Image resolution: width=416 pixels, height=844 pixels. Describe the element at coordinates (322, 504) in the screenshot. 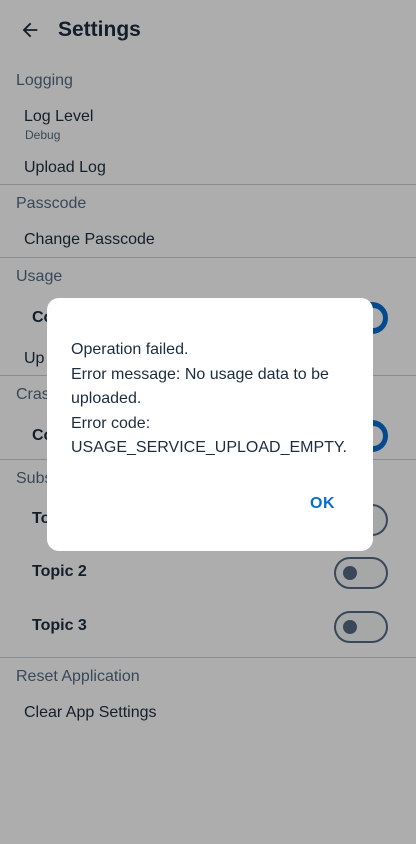

I see `ok-button: OK` at that location.